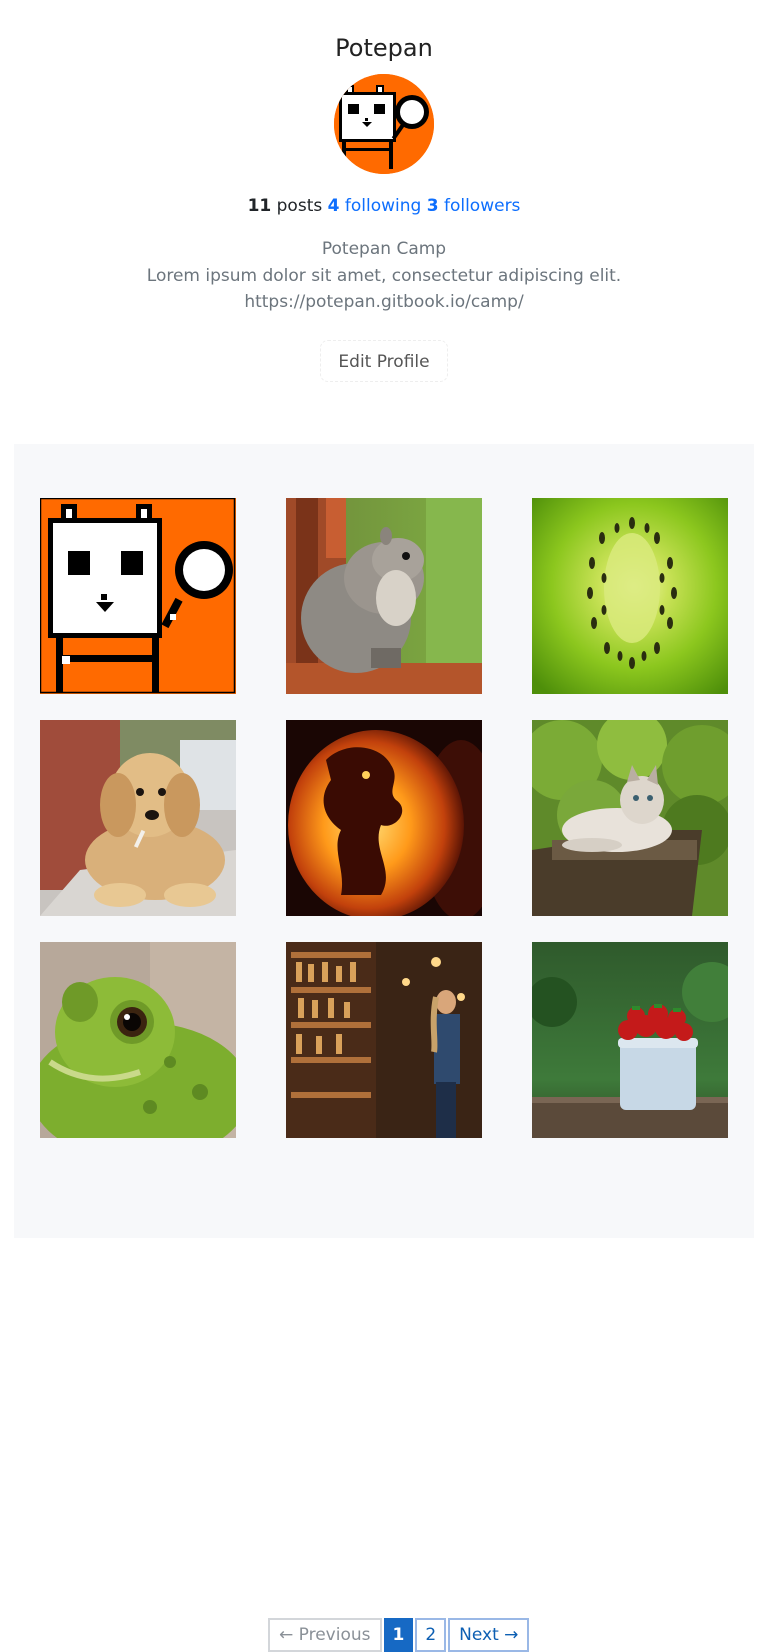 The image size is (780, 1652). Describe the element at coordinates (384, 361) in the screenshot. I see `edit-profile-button: Edit Profile` at that location.